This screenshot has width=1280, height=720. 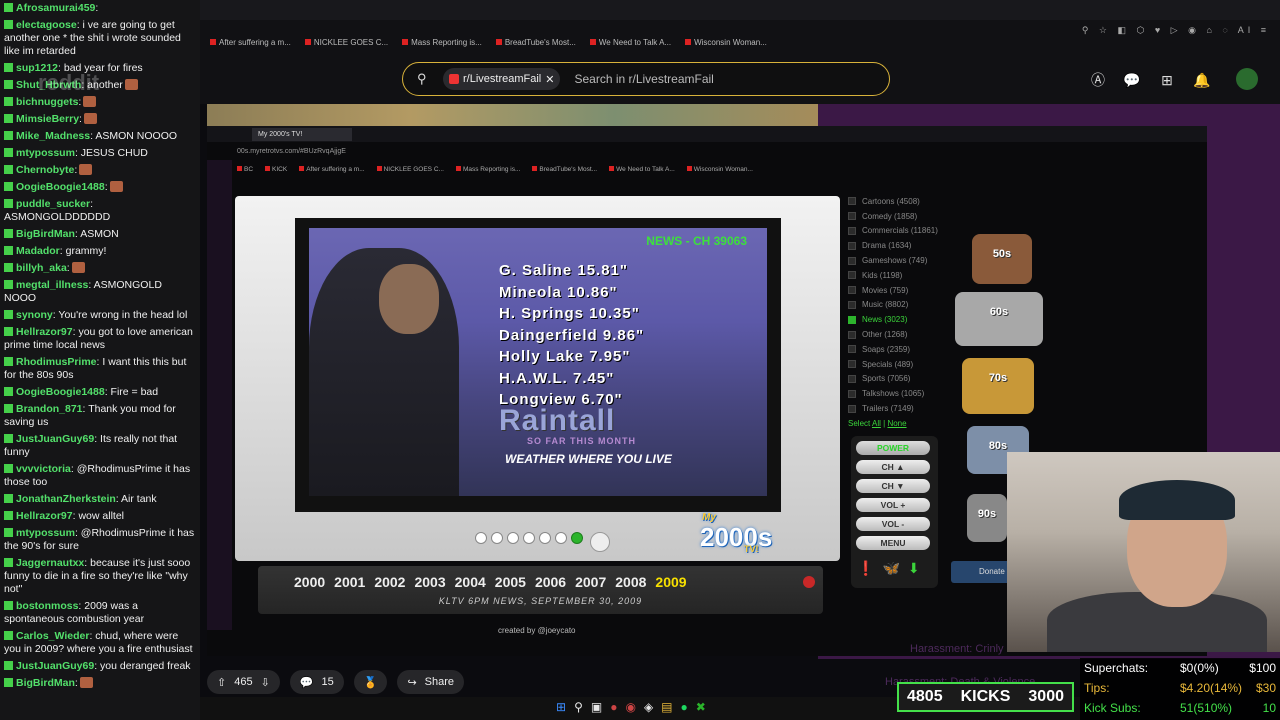 I want to click on subreddit-chip: r/LivestreamFail ✕, so click(x=502, y=79).